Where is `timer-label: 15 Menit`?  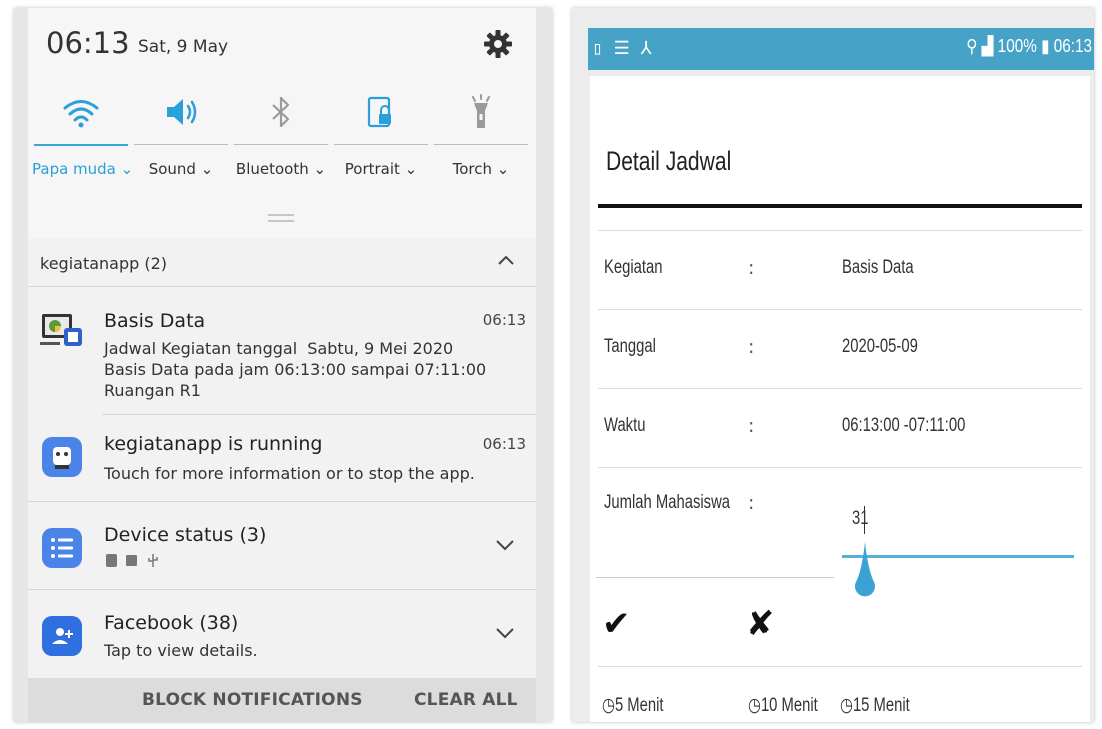
timer-label: 15 Menit is located at coordinates (881, 705).